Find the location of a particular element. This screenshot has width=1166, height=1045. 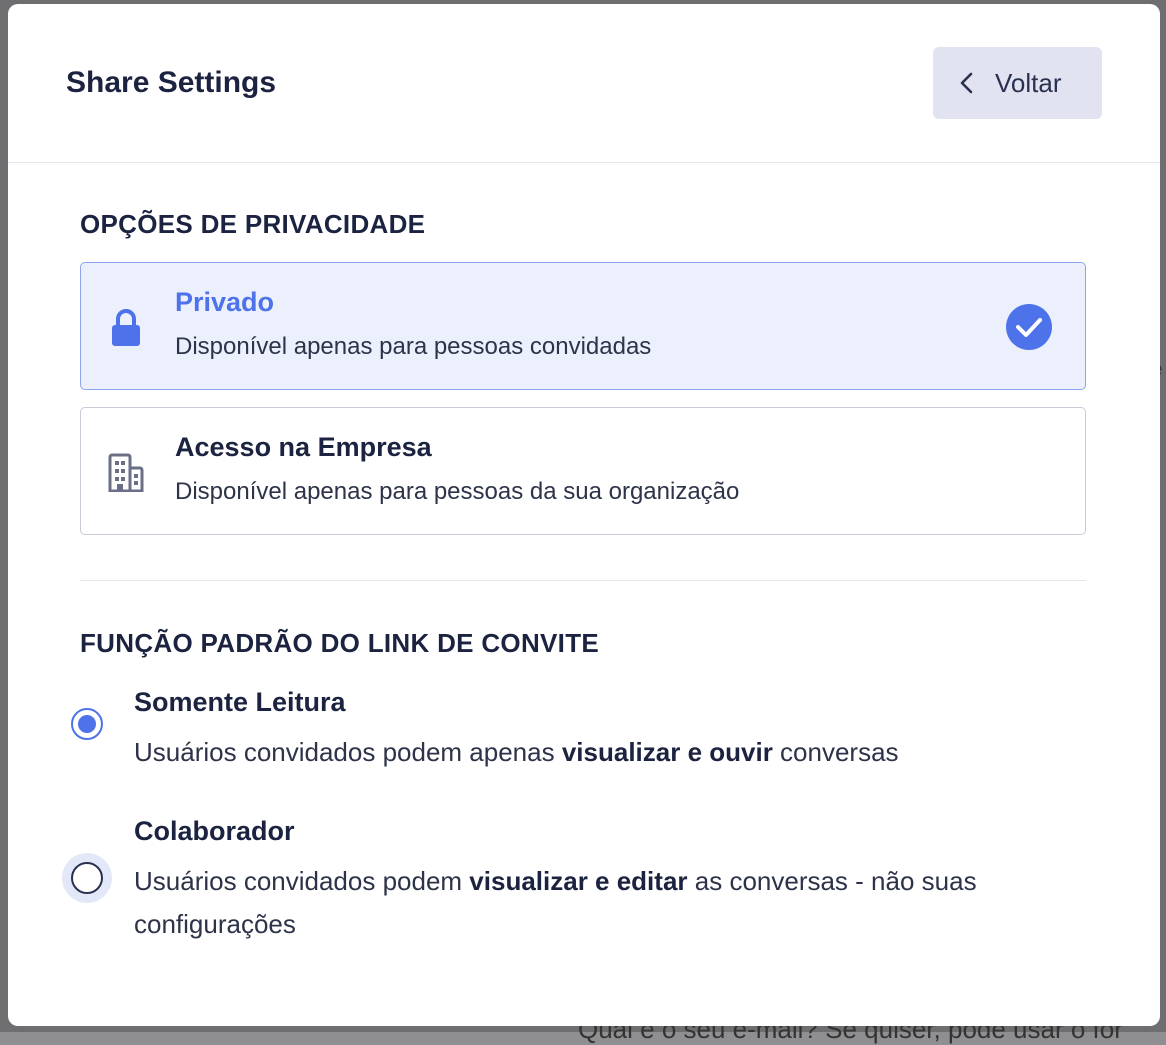

radio-selected is located at coordinates (87, 724).